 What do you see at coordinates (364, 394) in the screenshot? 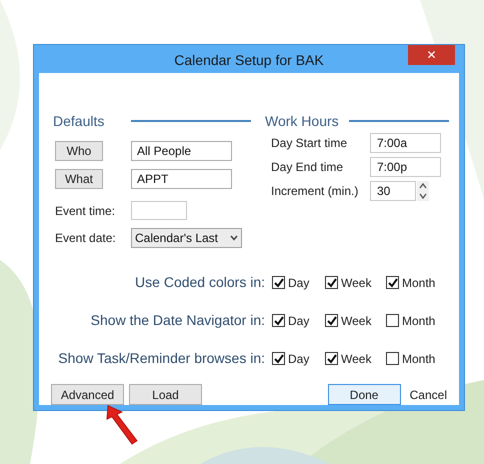
I see `done-button: Done` at bounding box center [364, 394].